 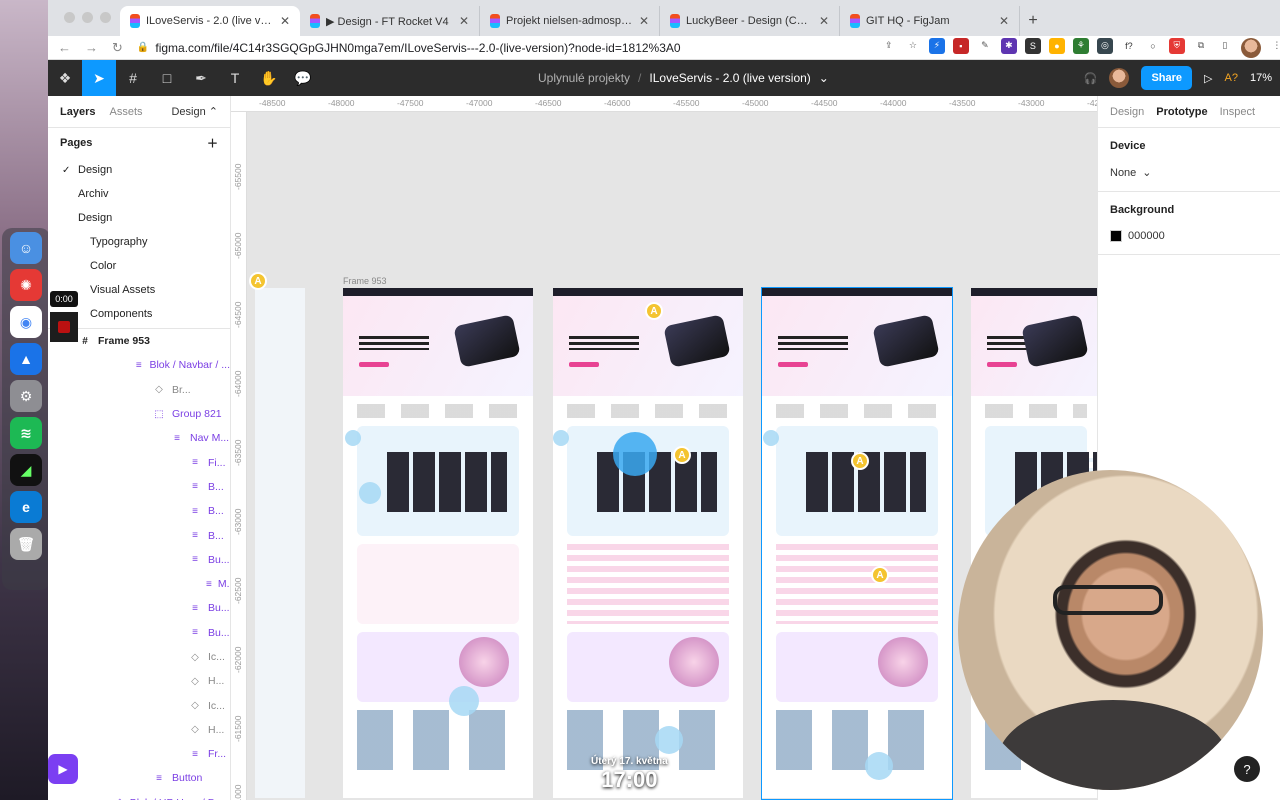 What do you see at coordinates (1080, 45) in the screenshot?
I see `extension-green-icon: ⚘` at bounding box center [1080, 45].